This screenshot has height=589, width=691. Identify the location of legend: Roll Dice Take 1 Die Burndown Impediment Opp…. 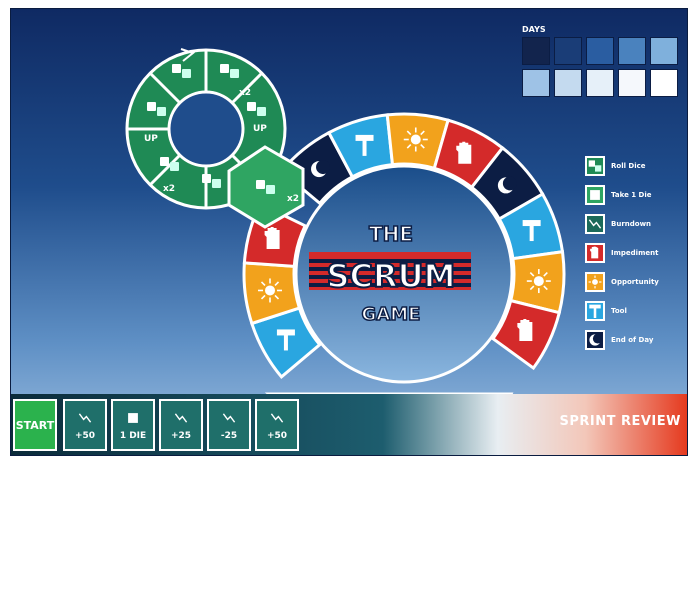
(635, 255).